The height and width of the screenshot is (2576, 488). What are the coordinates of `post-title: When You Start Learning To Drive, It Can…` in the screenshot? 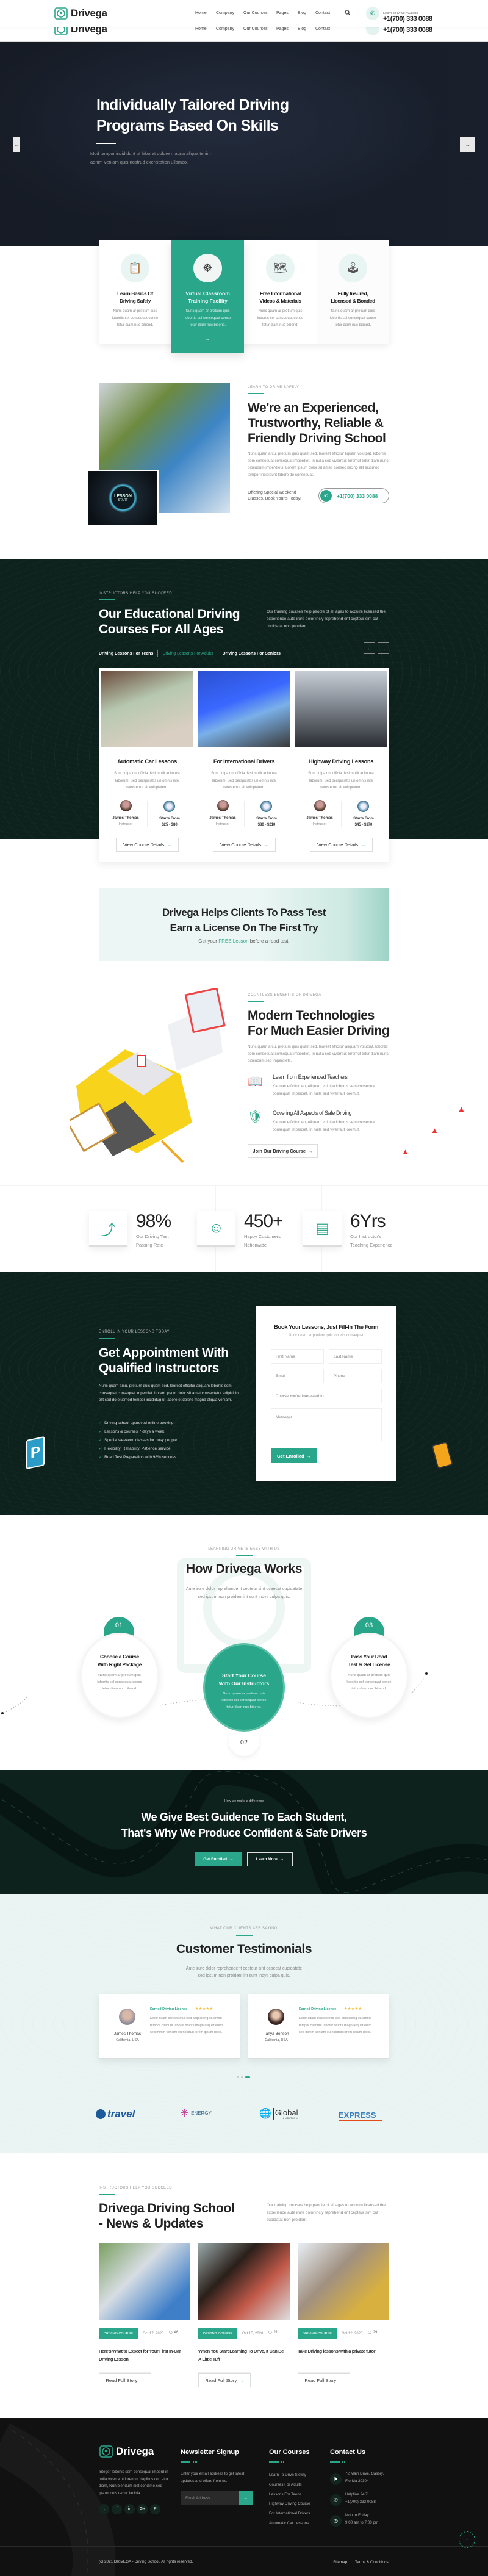 It's located at (241, 2355).